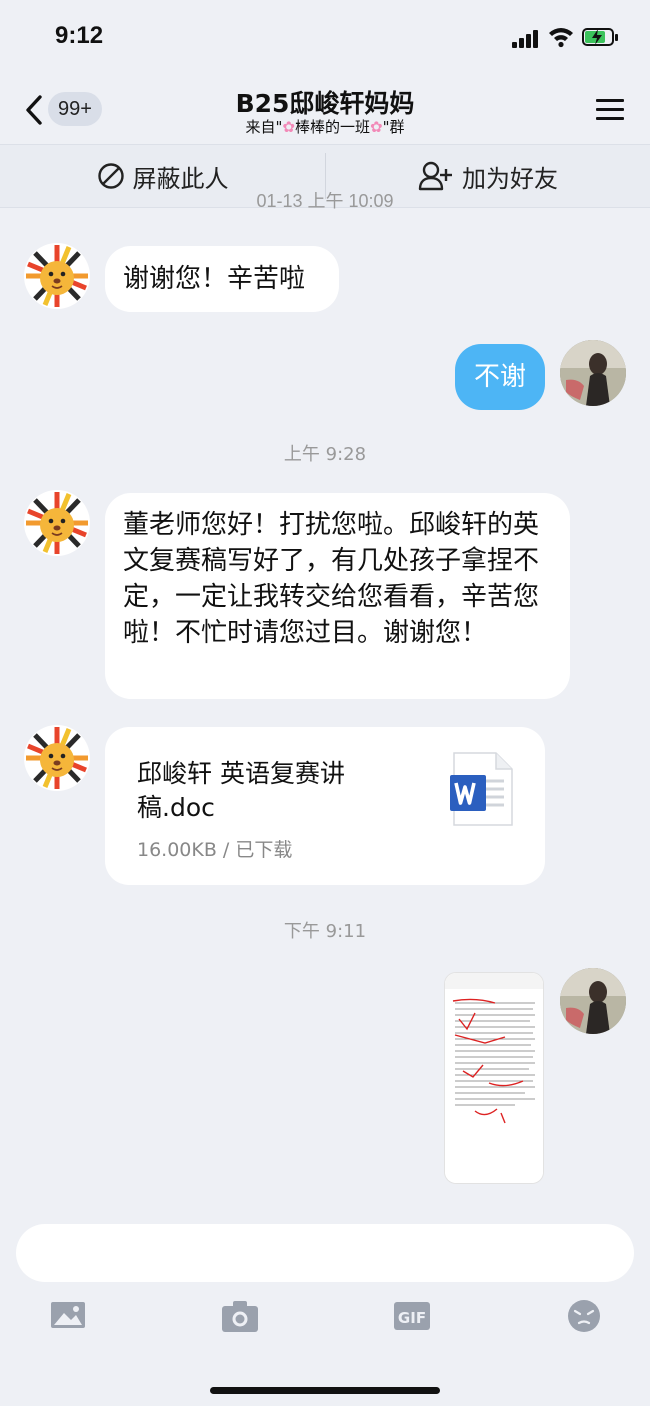  I want to click on subtitle-suffix: "群, so click(393, 127).